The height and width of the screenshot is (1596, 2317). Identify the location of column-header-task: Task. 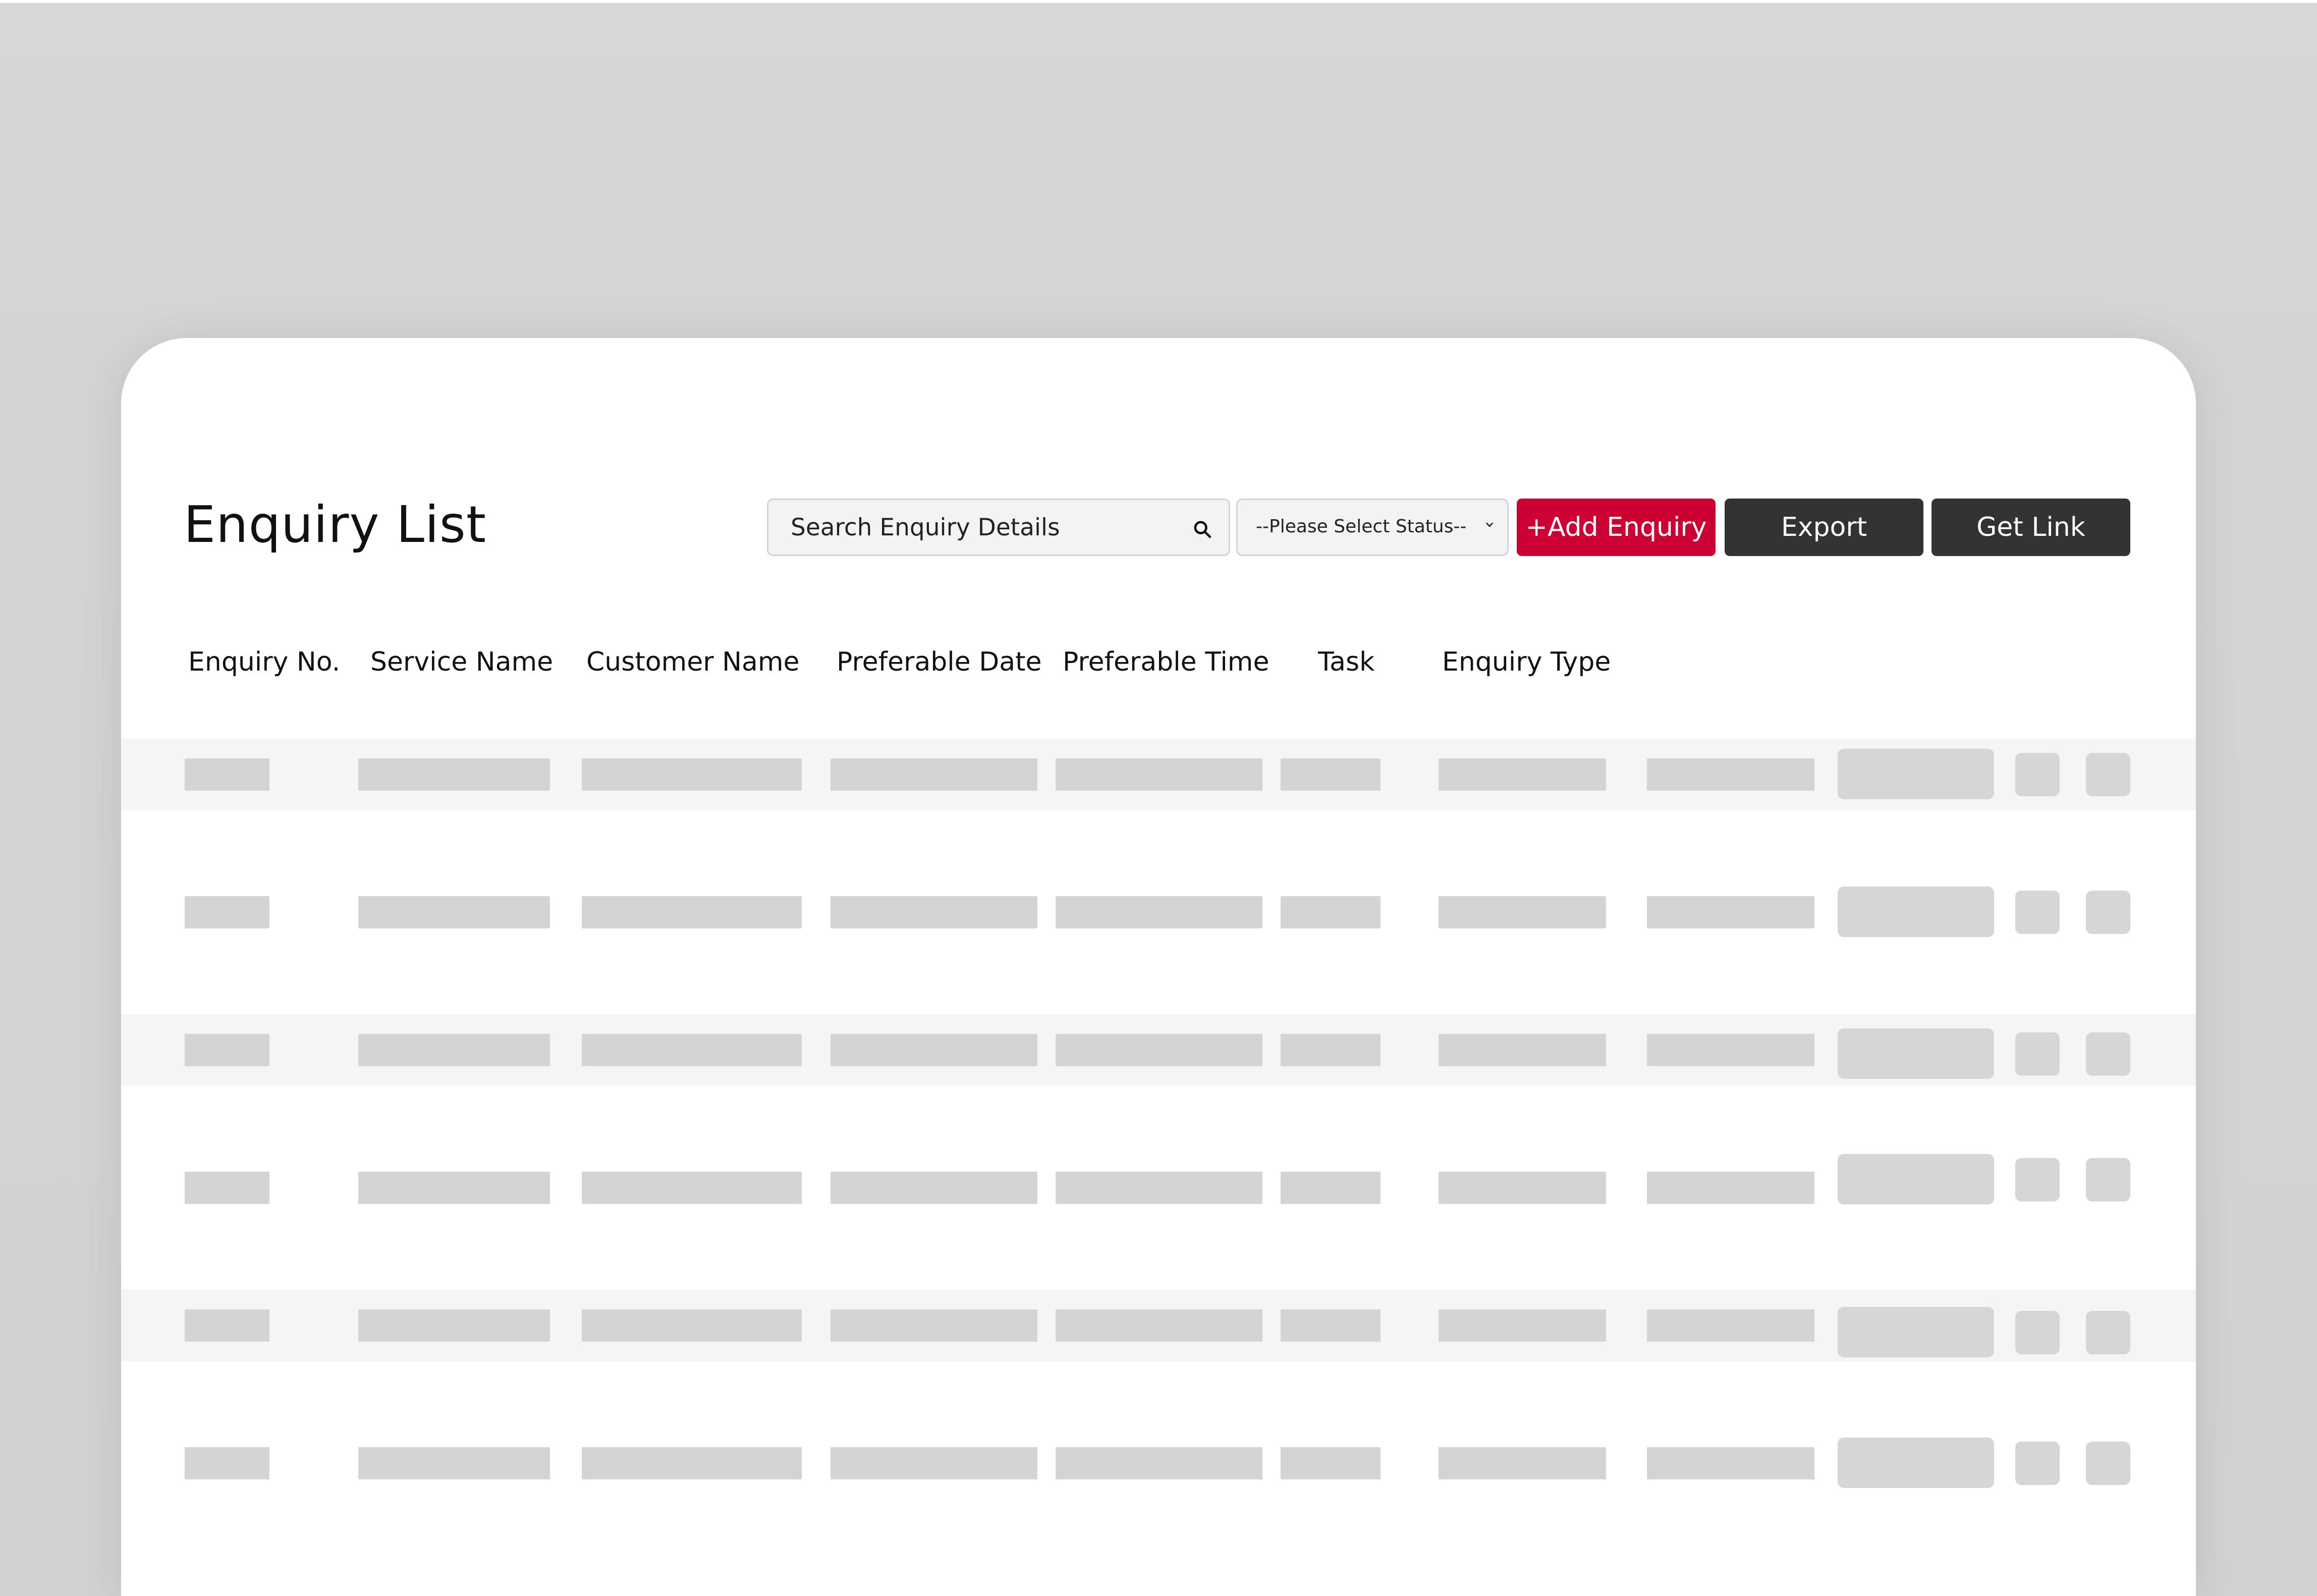
(1346, 662).